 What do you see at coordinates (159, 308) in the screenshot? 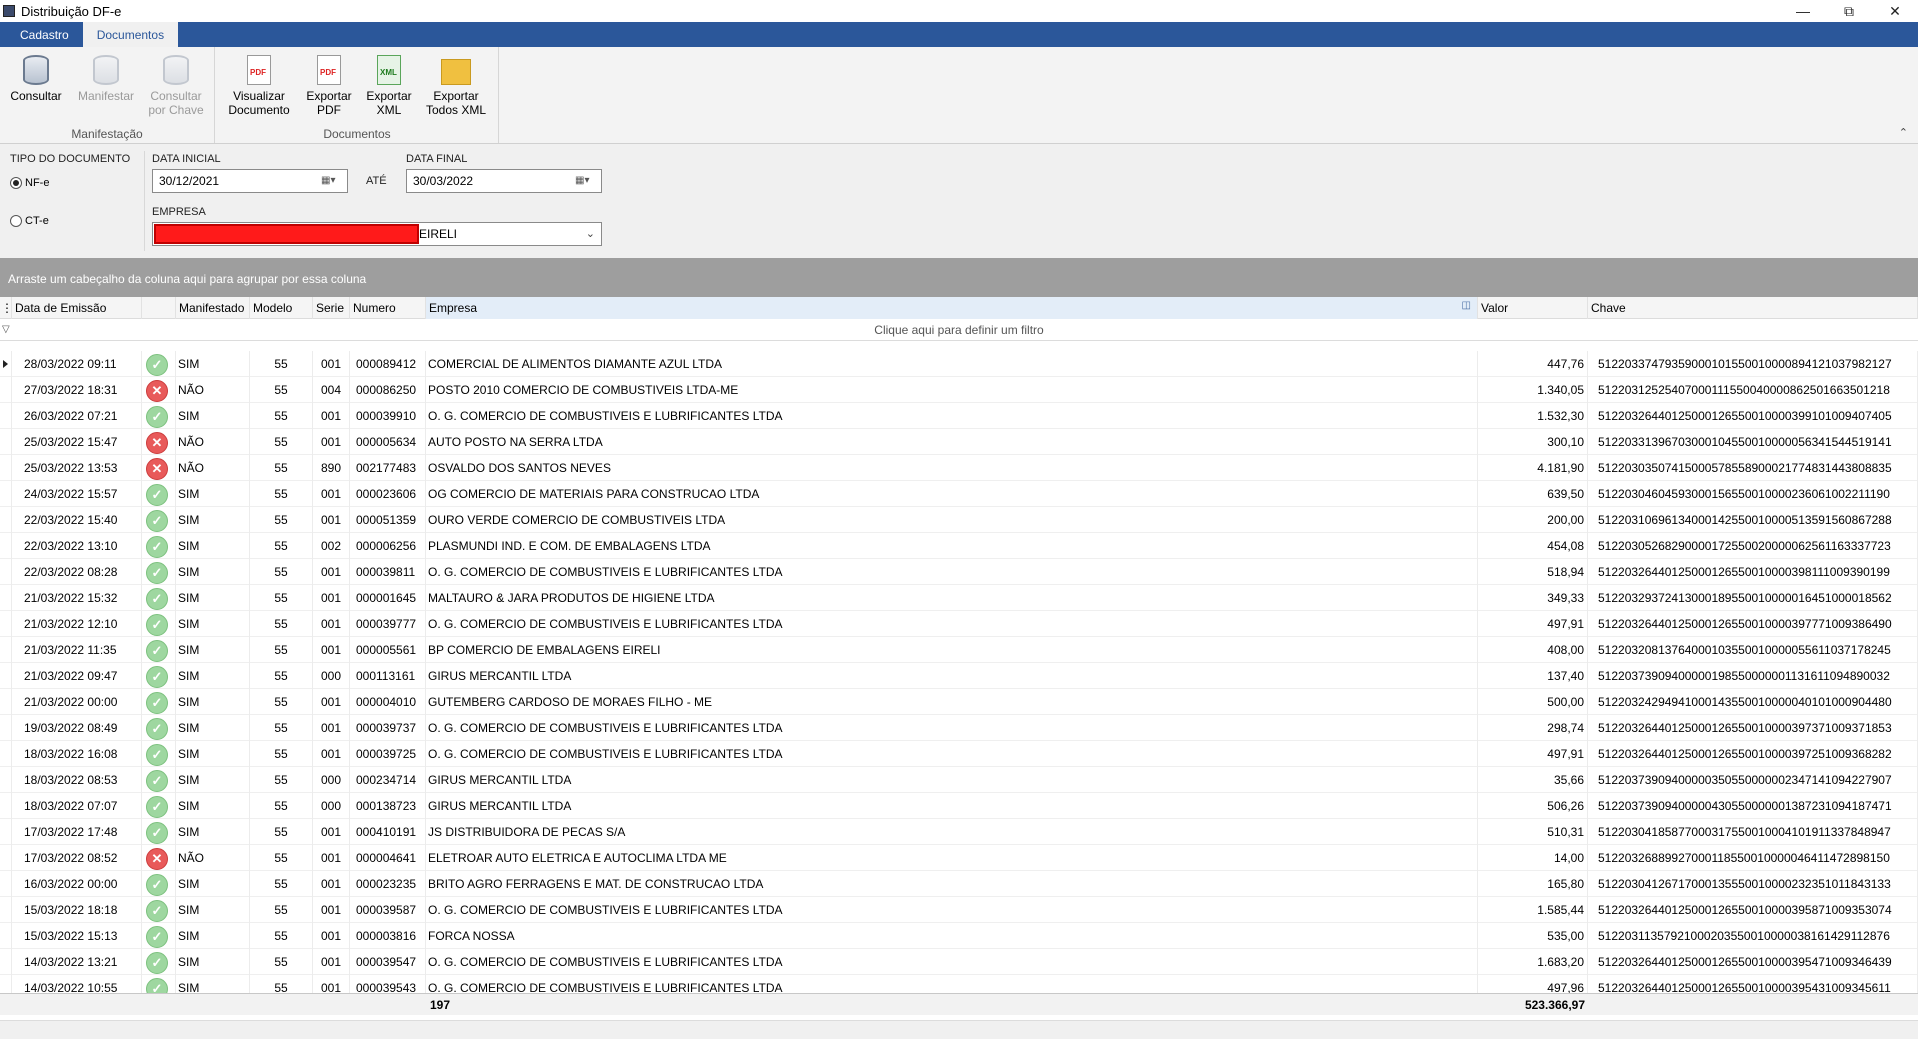
I see `column-status` at bounding box center [159, 308].